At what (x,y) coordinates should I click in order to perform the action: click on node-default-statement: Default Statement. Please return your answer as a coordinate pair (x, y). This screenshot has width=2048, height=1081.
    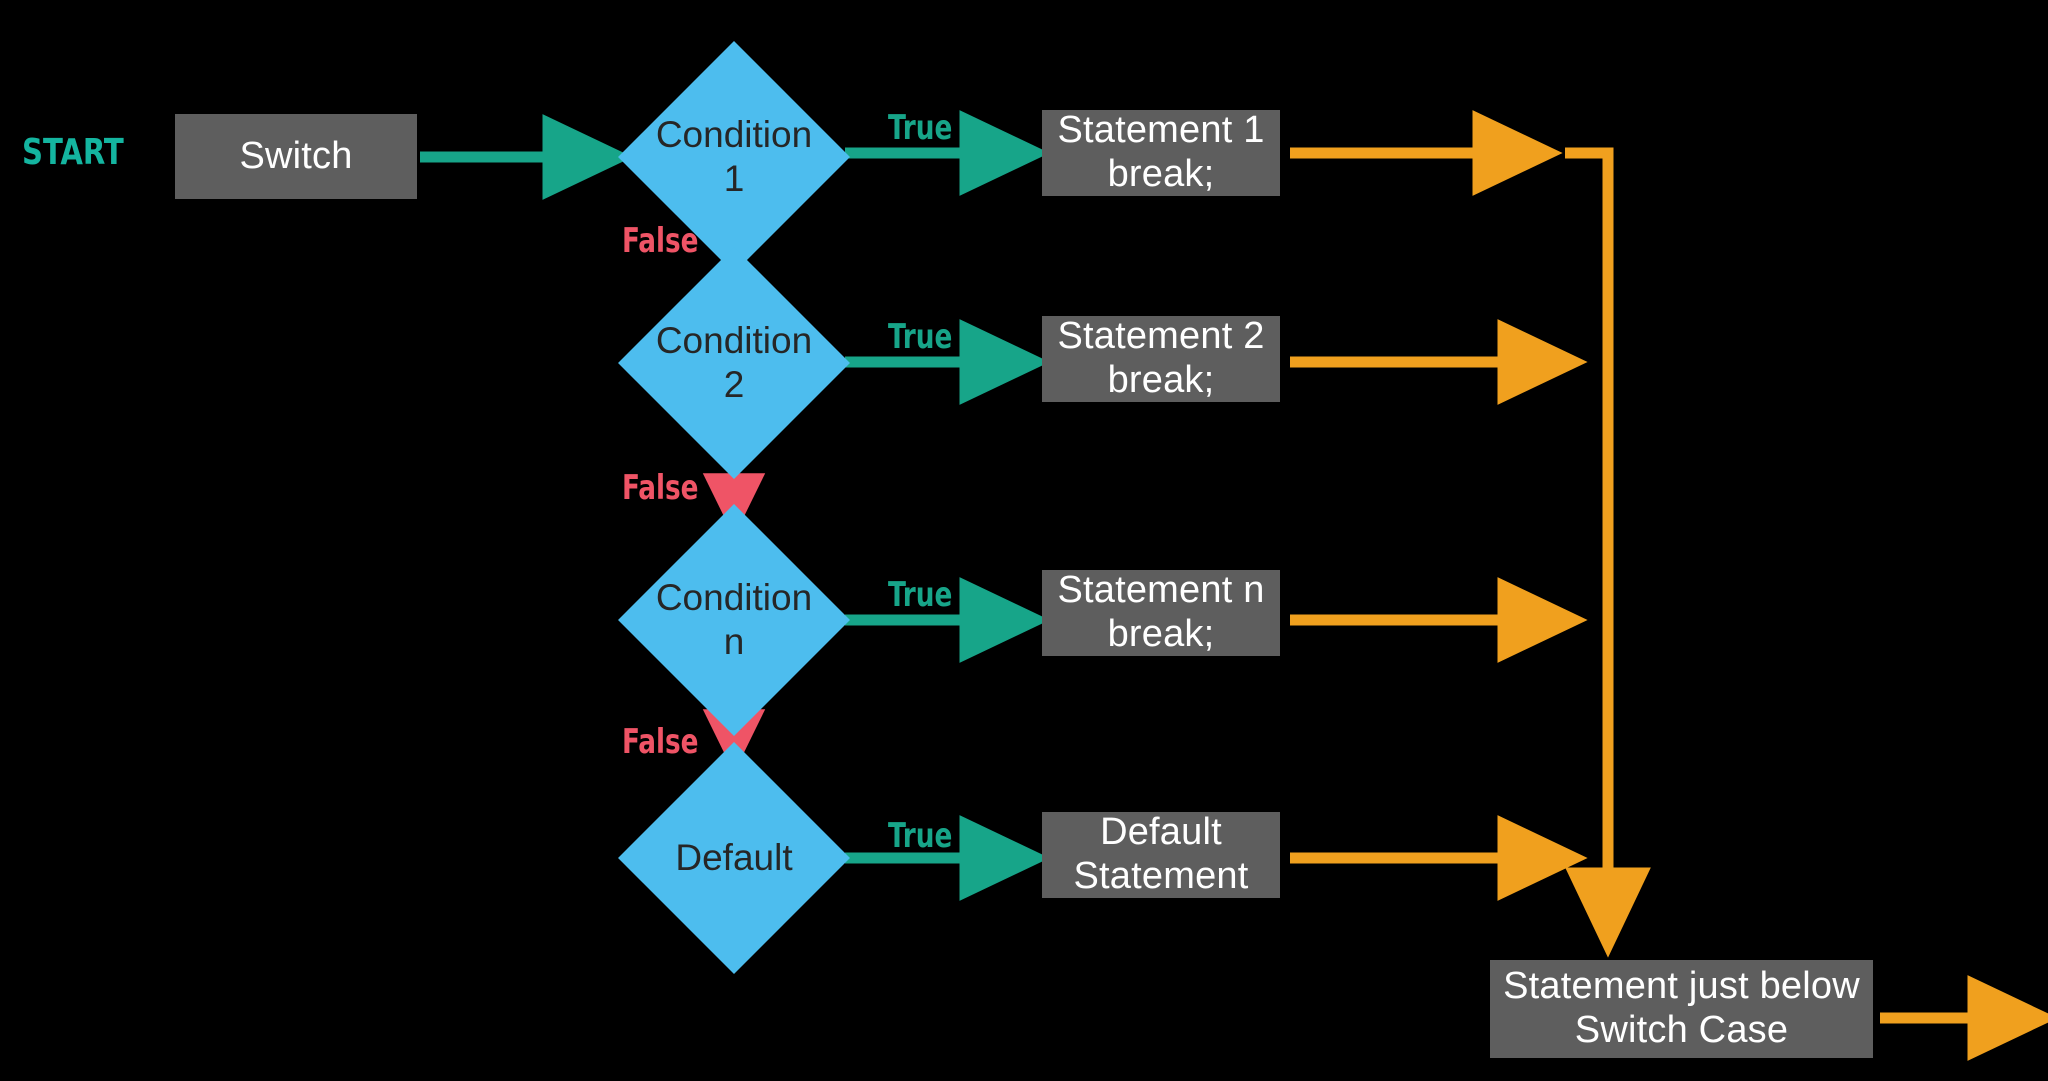
    Looking at the image, I should click on (1161, 854).